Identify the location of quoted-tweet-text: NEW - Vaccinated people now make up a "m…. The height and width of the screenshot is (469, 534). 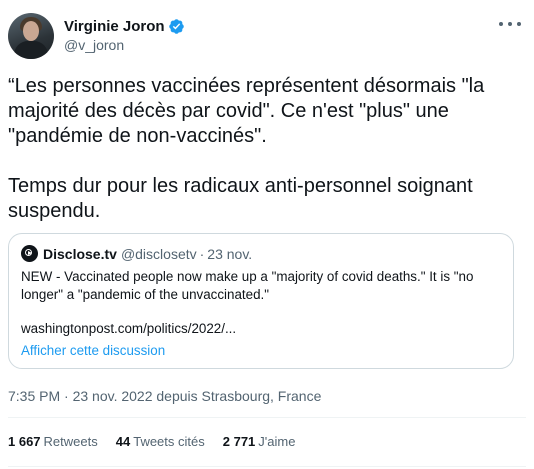
(247, 285).